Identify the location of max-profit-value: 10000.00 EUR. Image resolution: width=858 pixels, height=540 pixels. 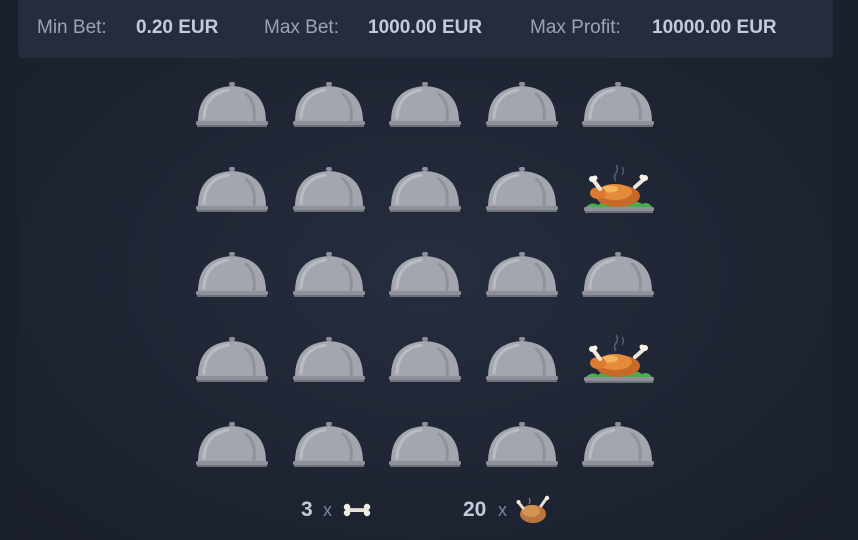
(714, 27).